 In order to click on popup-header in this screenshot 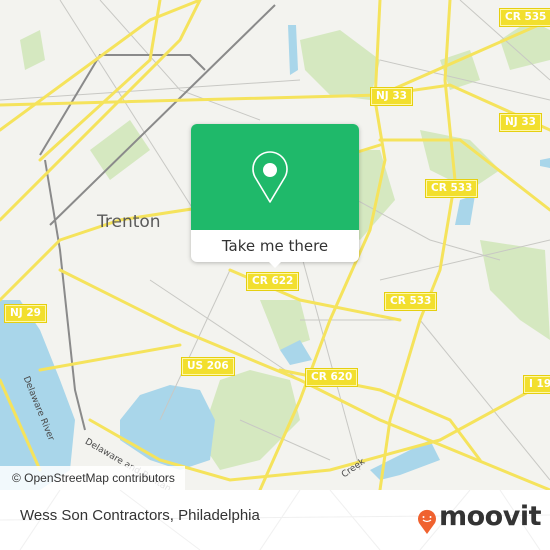, I will do `click(275, 177)`.